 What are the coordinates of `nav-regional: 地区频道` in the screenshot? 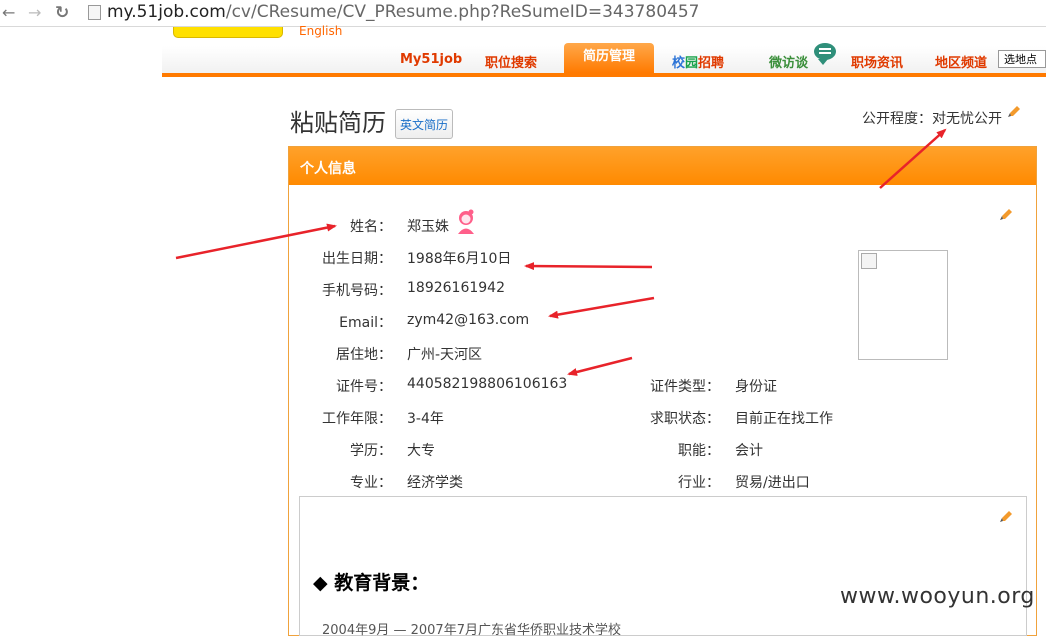 It's located at (961, 61).